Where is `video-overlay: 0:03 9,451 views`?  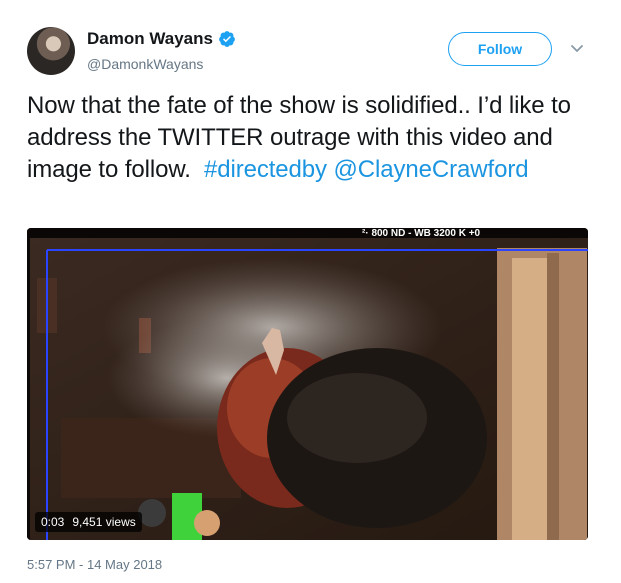
video-overlay: 0:03 9,451 views is located at coordinates (88, 522).